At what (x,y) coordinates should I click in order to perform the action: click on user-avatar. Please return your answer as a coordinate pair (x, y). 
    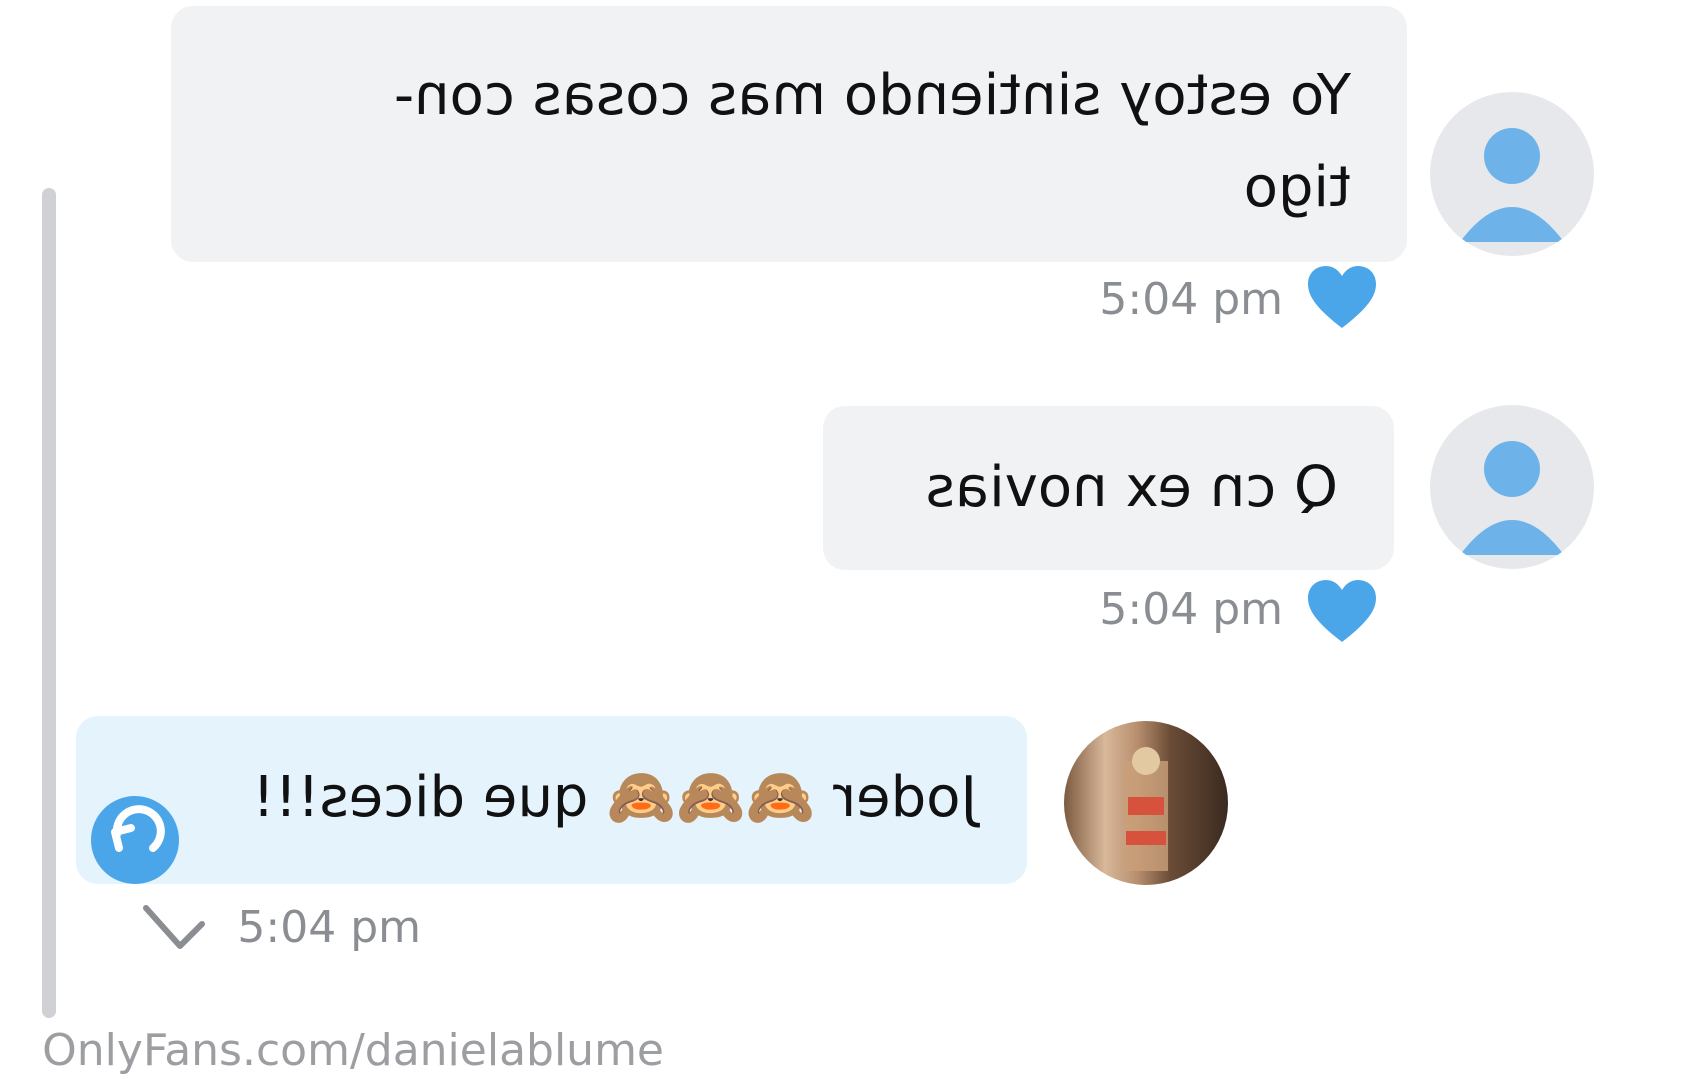
    Looking at the image, I should click on (1146, 803).